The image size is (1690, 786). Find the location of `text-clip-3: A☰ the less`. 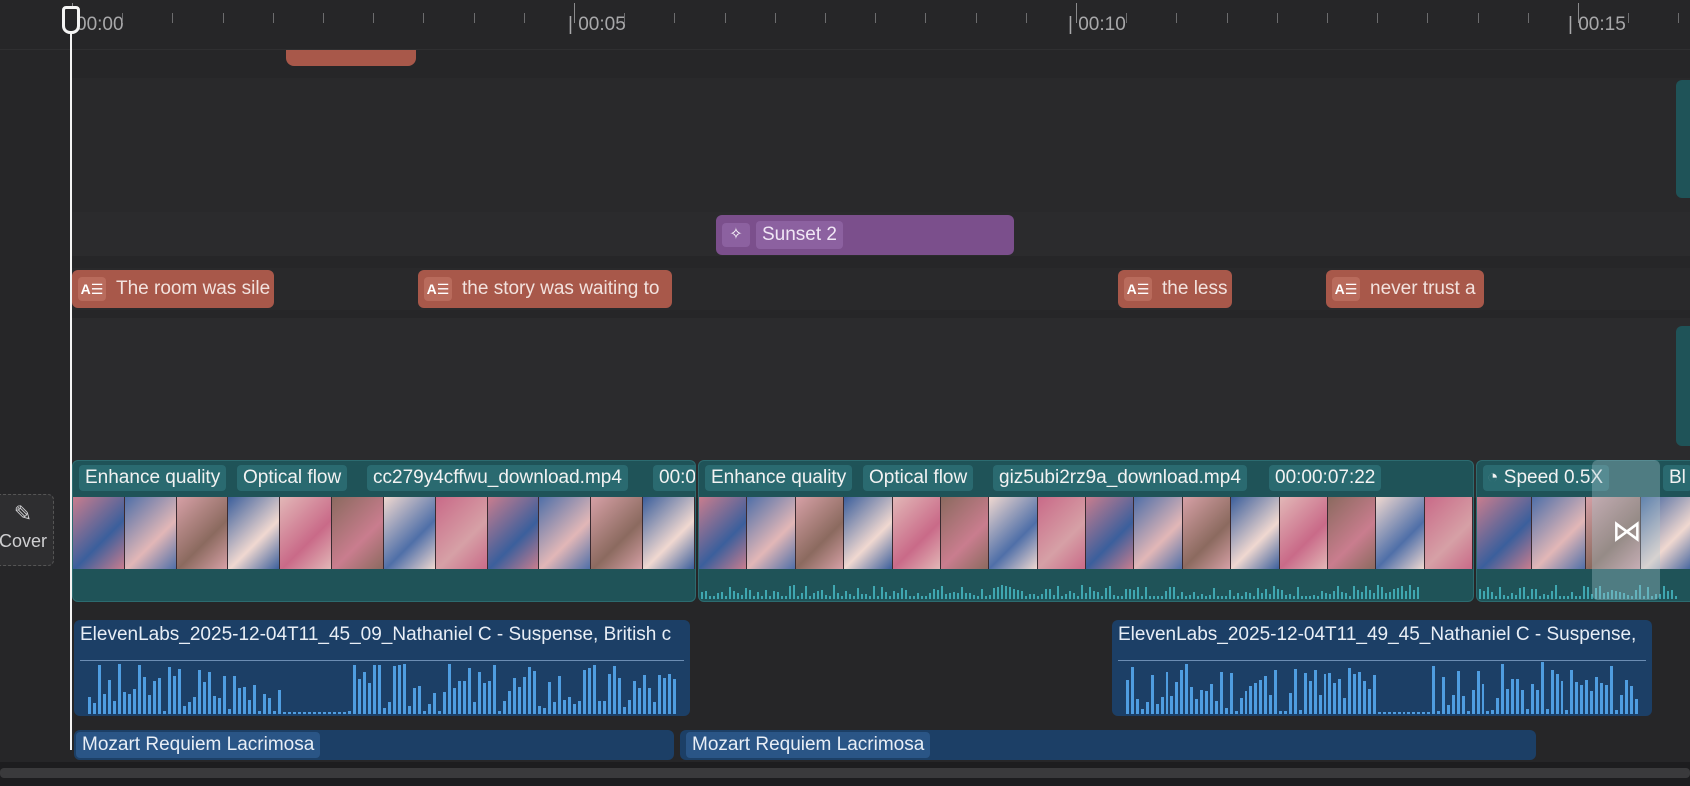

text-clip-3: A☰ the less is located at coordinates (1175, 289).